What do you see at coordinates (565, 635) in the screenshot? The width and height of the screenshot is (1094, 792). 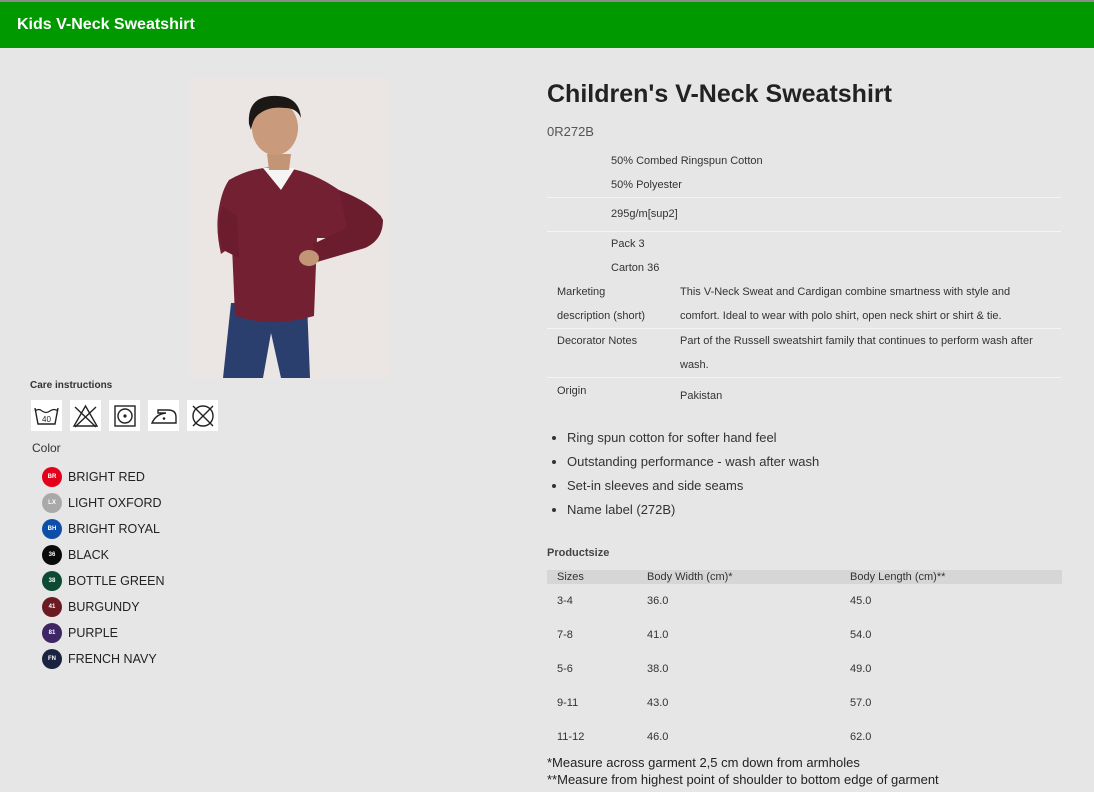 I see `table-cell: 7-8` at bounding box center [565, 635].